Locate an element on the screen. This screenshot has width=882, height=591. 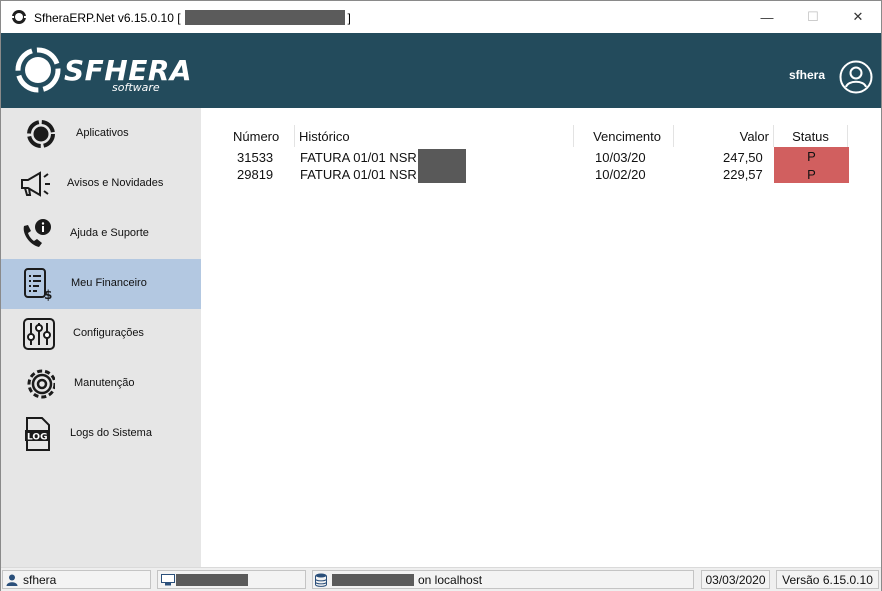
column-header-label: Valor is located at coordinates (754, 136).